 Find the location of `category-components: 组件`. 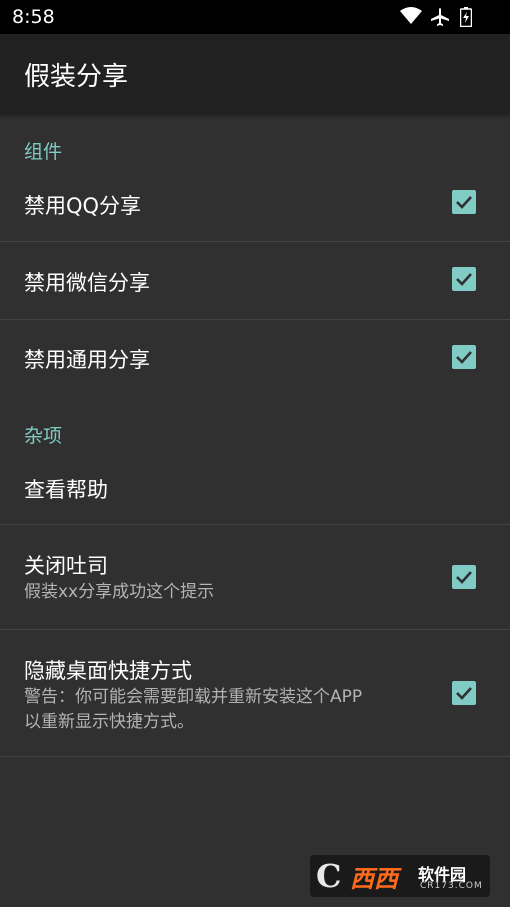

category-components: 组件 is located at coordinates (43, 152).